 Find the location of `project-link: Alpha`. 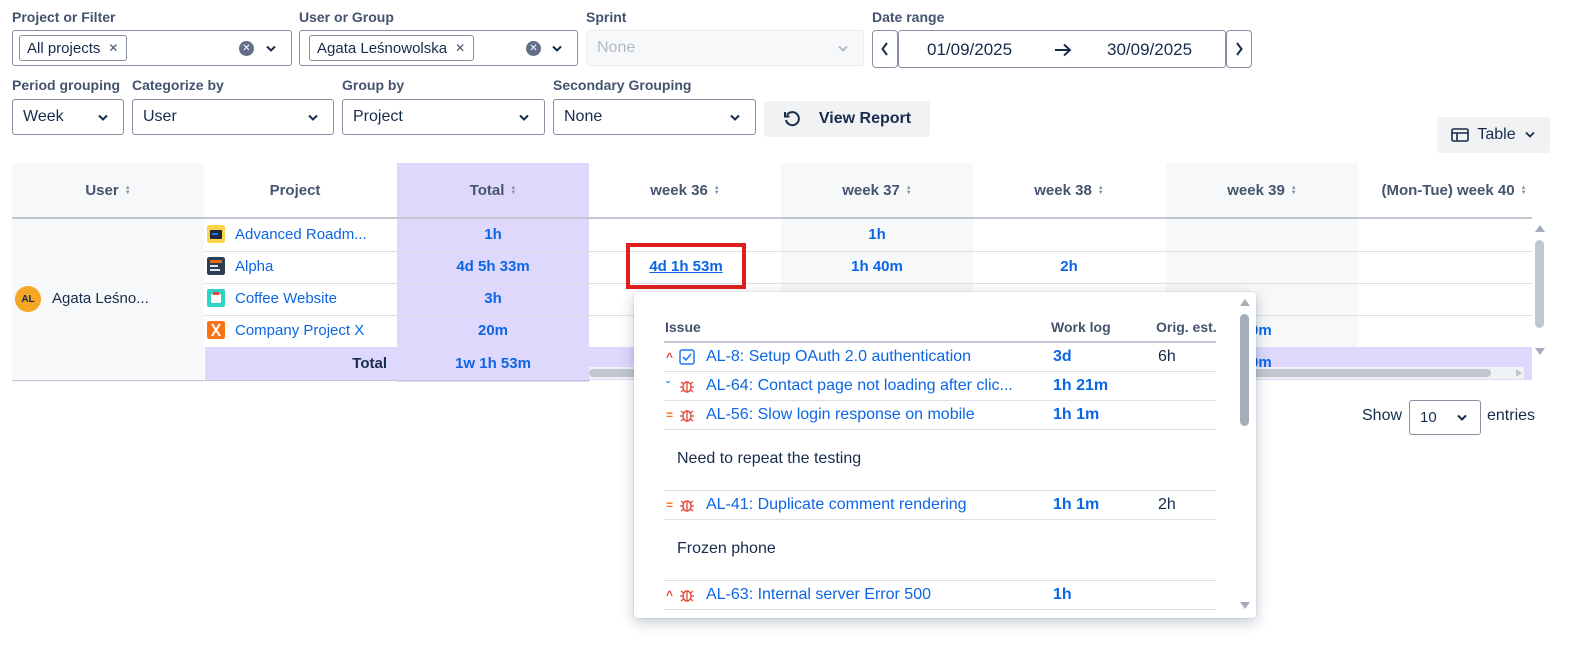

project-link: Alpha is located at coordinates (254, 266).